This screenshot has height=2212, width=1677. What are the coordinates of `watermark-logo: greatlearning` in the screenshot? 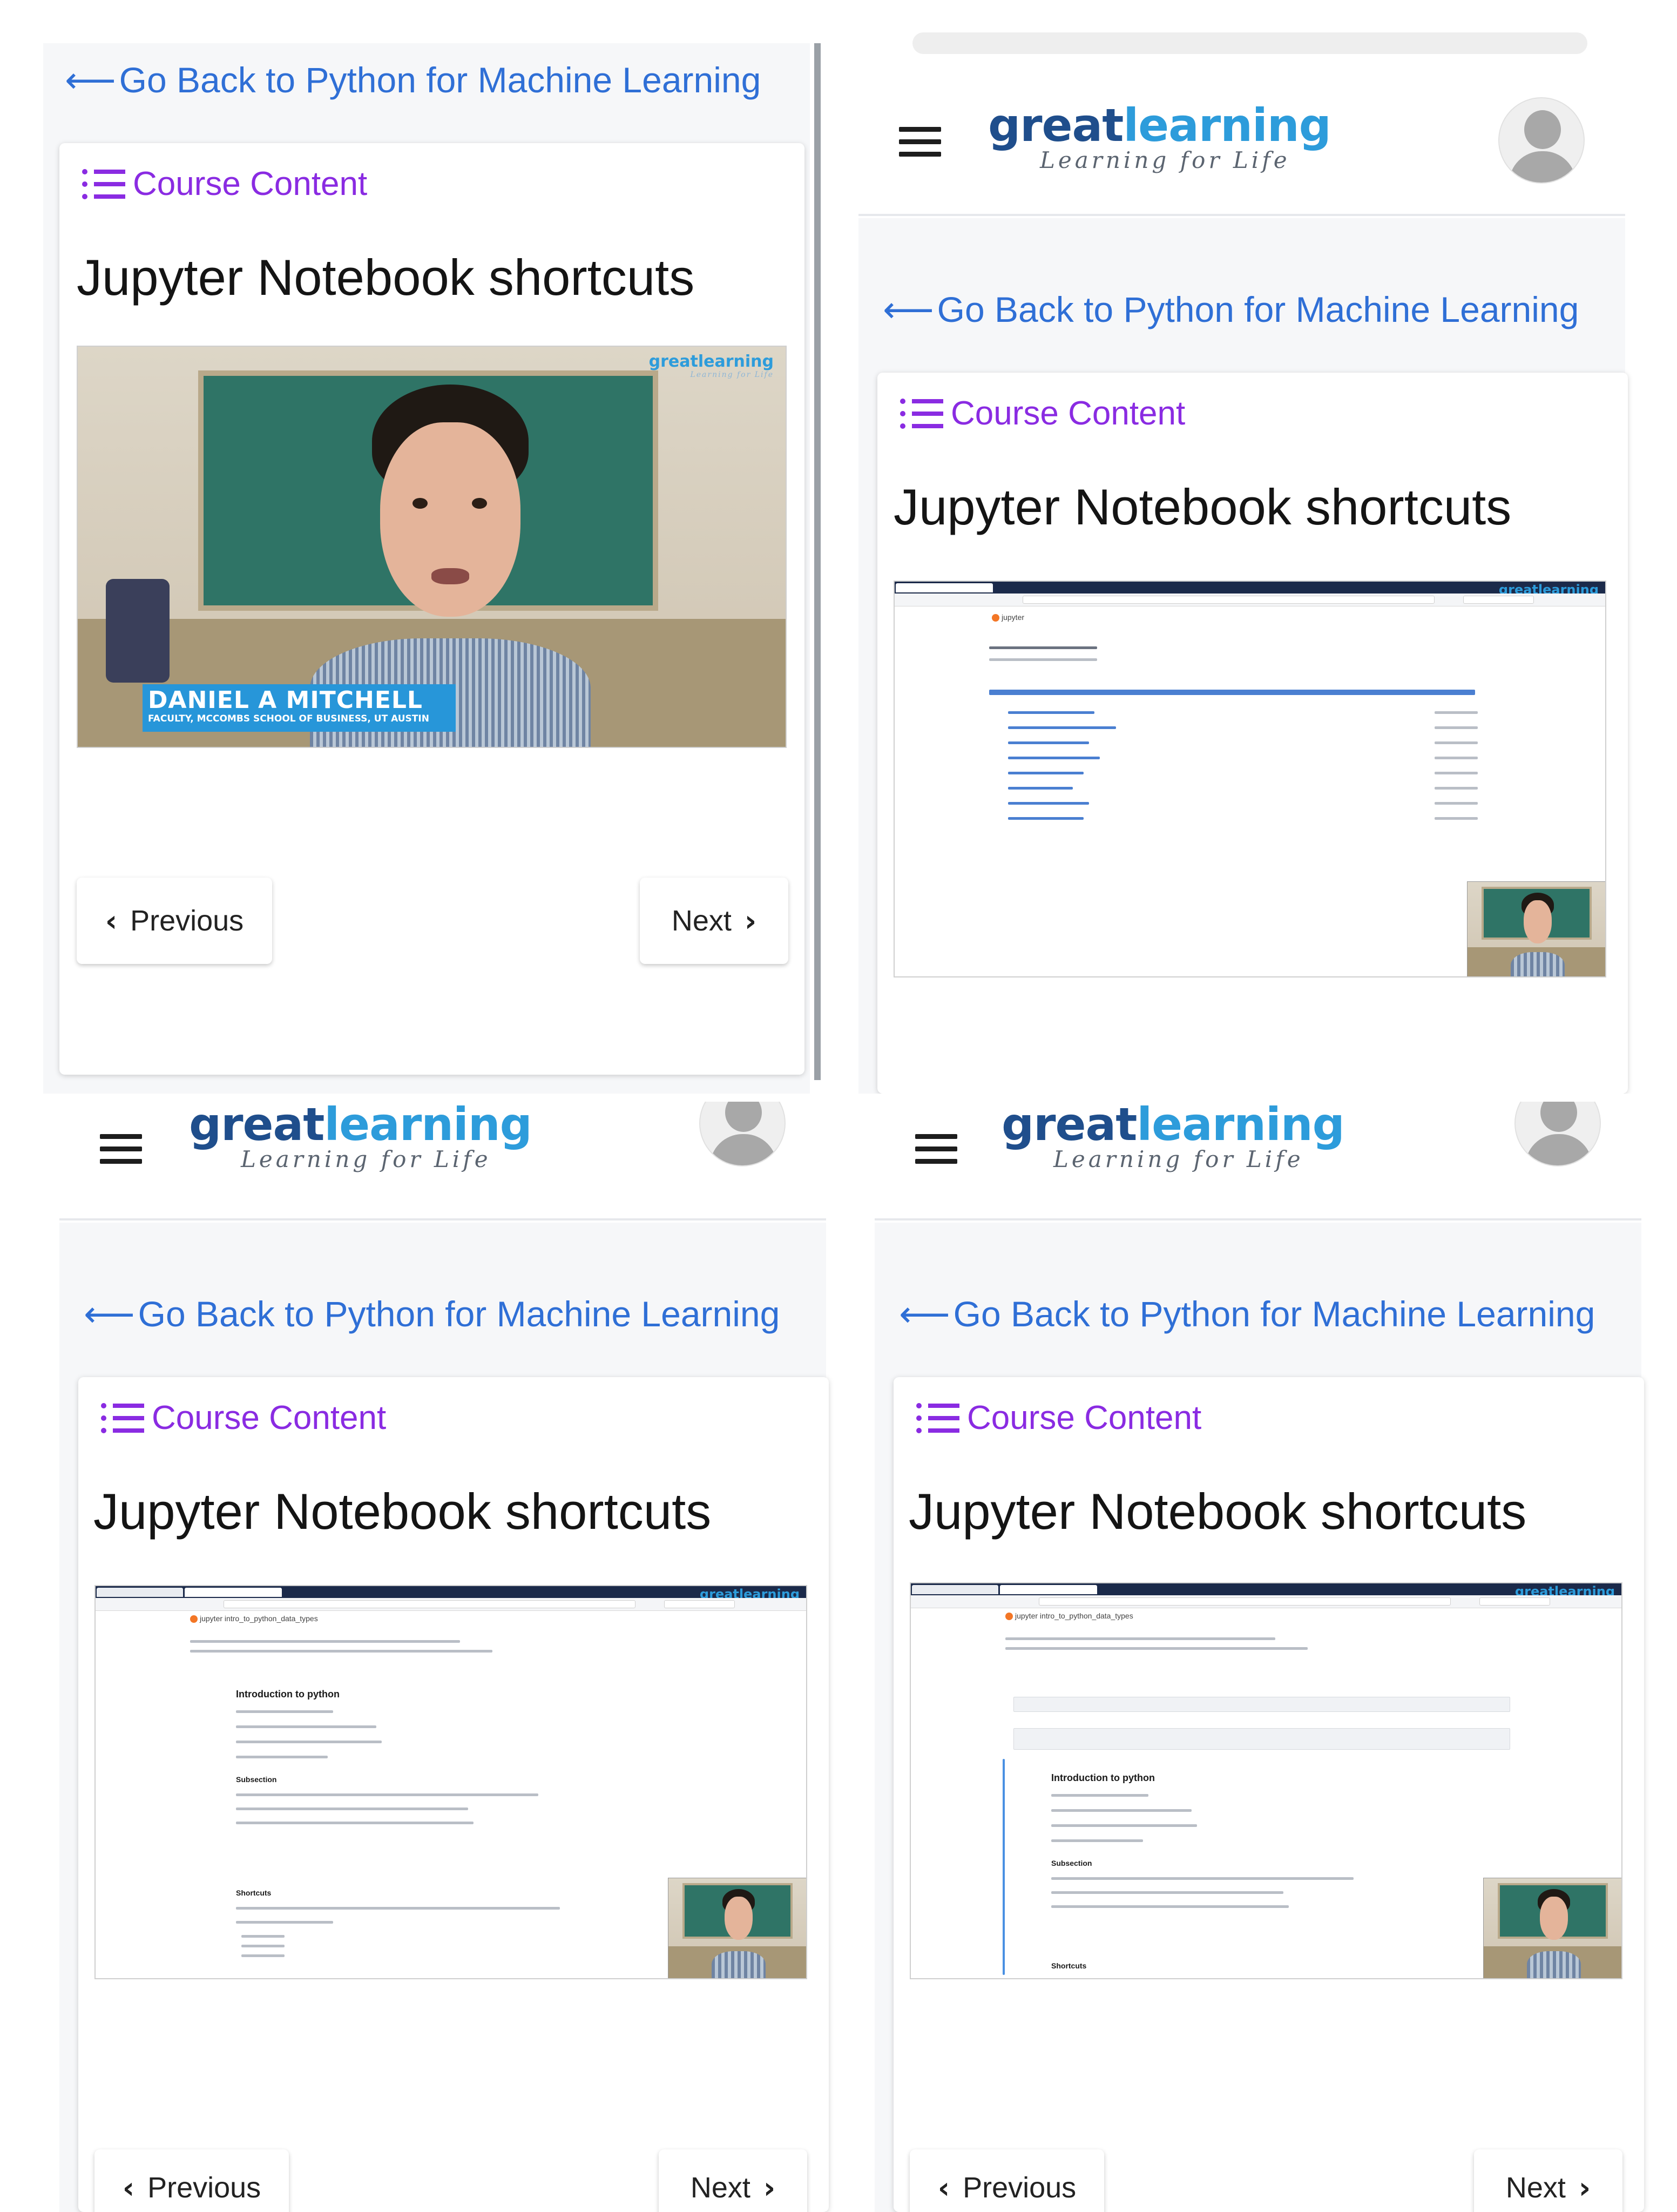 It's located at (711, 361).